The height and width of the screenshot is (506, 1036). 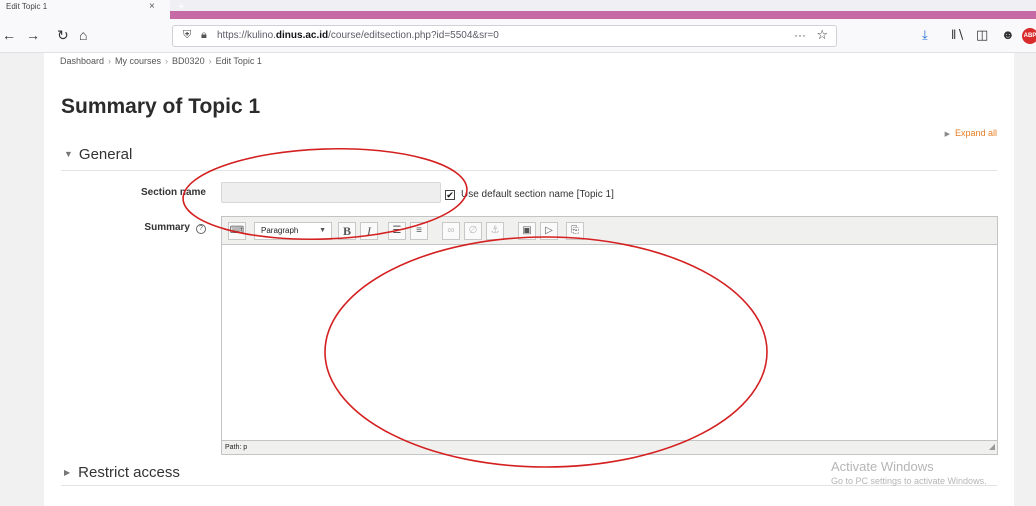 What do you see at coordinates (527, 231) in the screenshot?
I see `image-icon: ▣` at bounding box center [527, 231].